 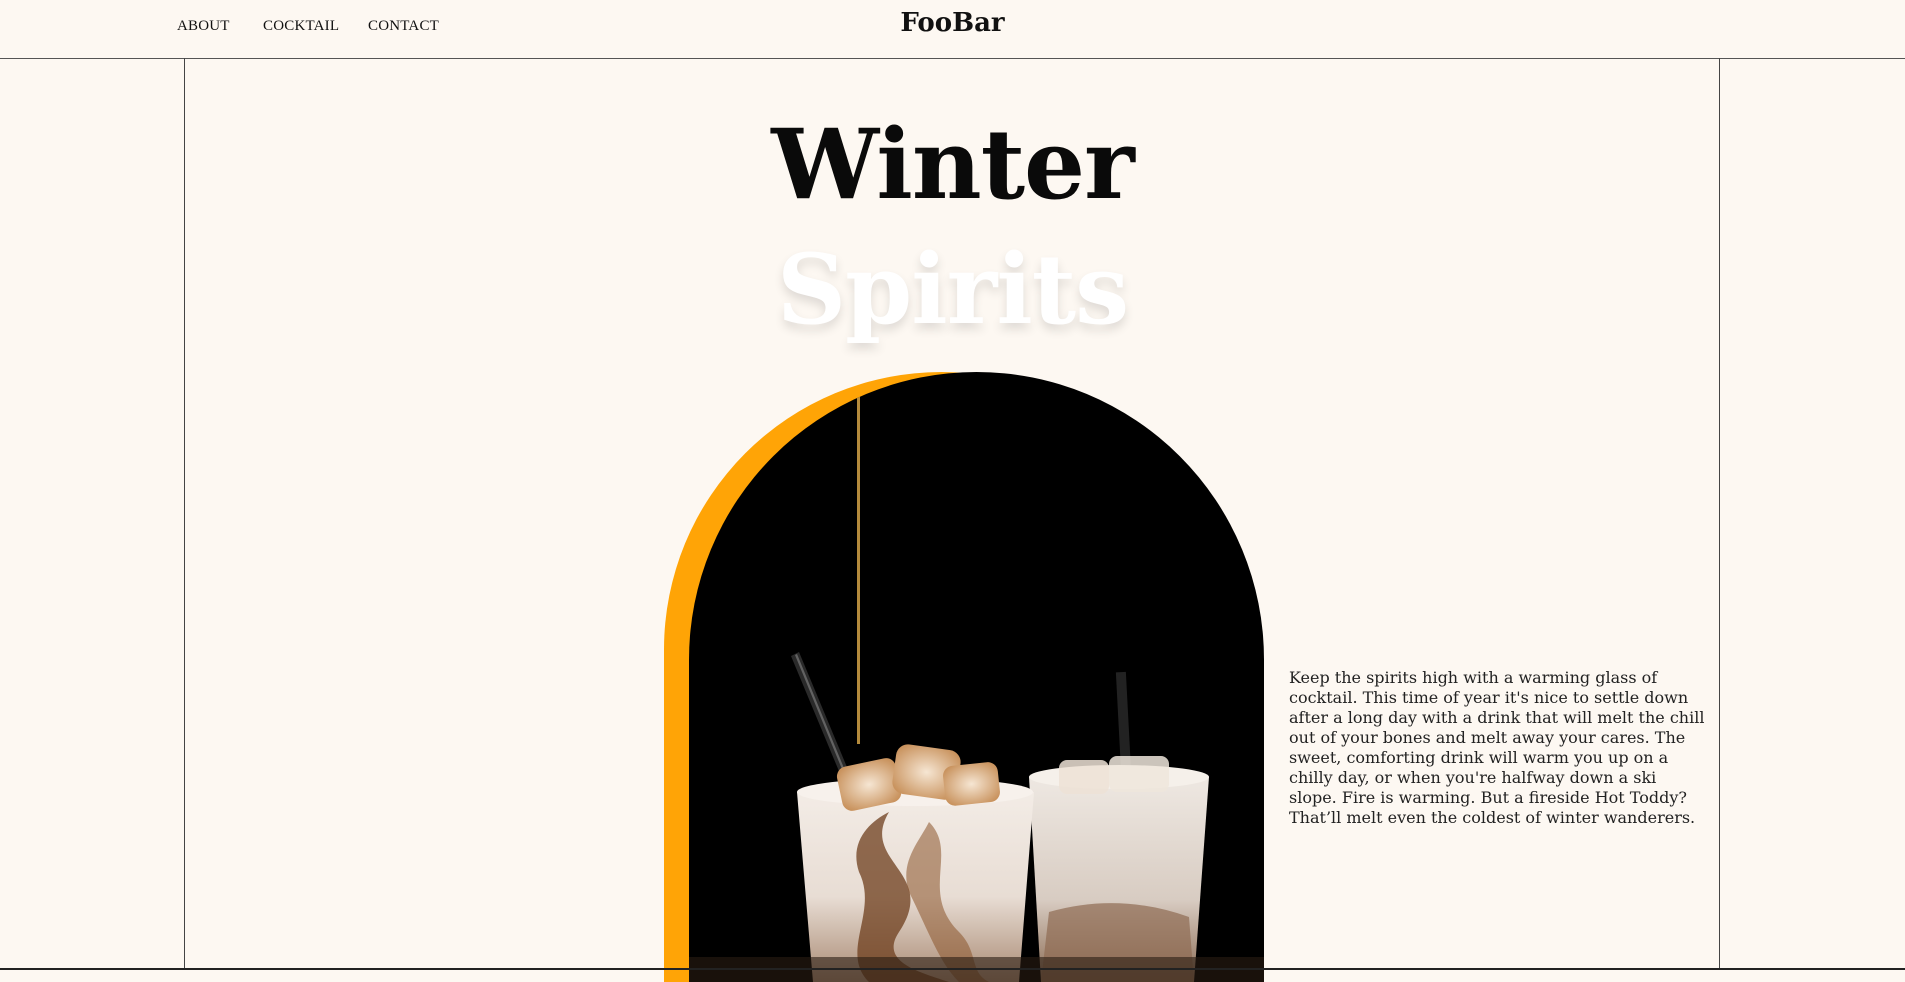 What do you see at coordinates (952, 289) in the screenshot?
I see `hero-title-spirits: Spirits` at bounding box center [952, 289].